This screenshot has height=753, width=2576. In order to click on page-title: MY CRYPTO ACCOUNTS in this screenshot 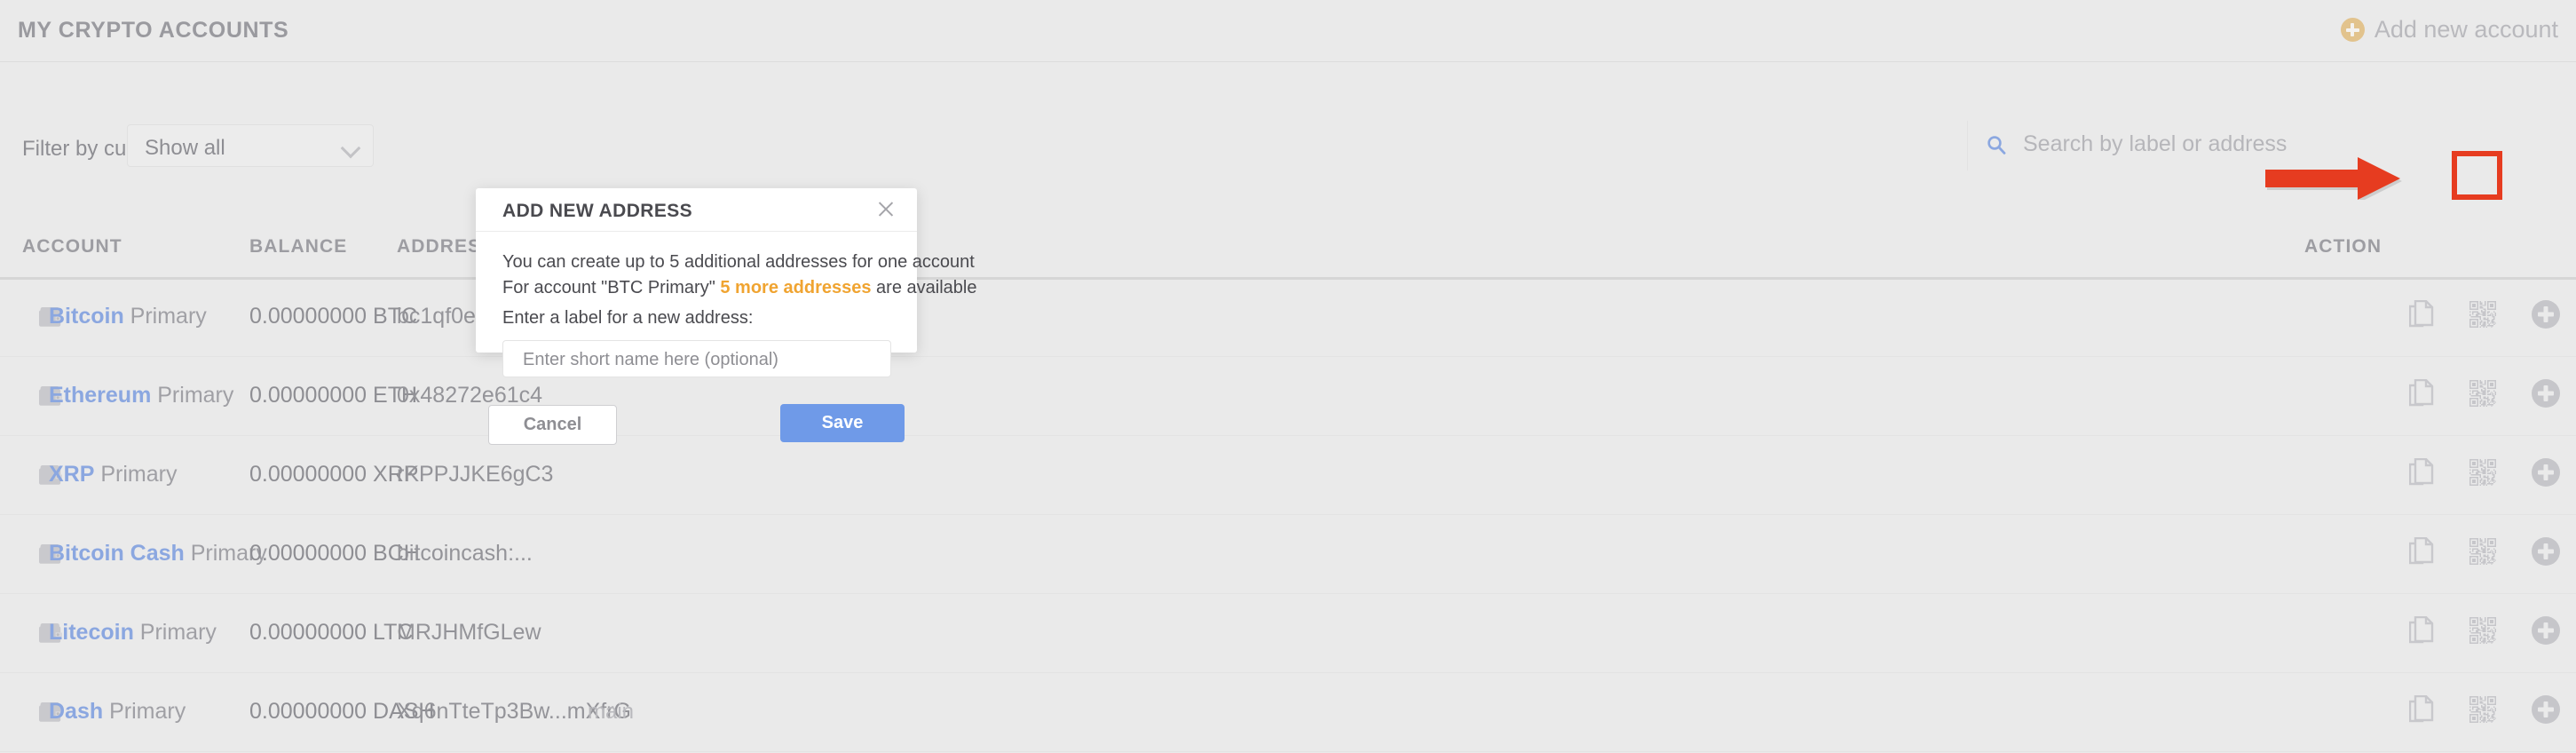, I will do `click(153, 31)`.